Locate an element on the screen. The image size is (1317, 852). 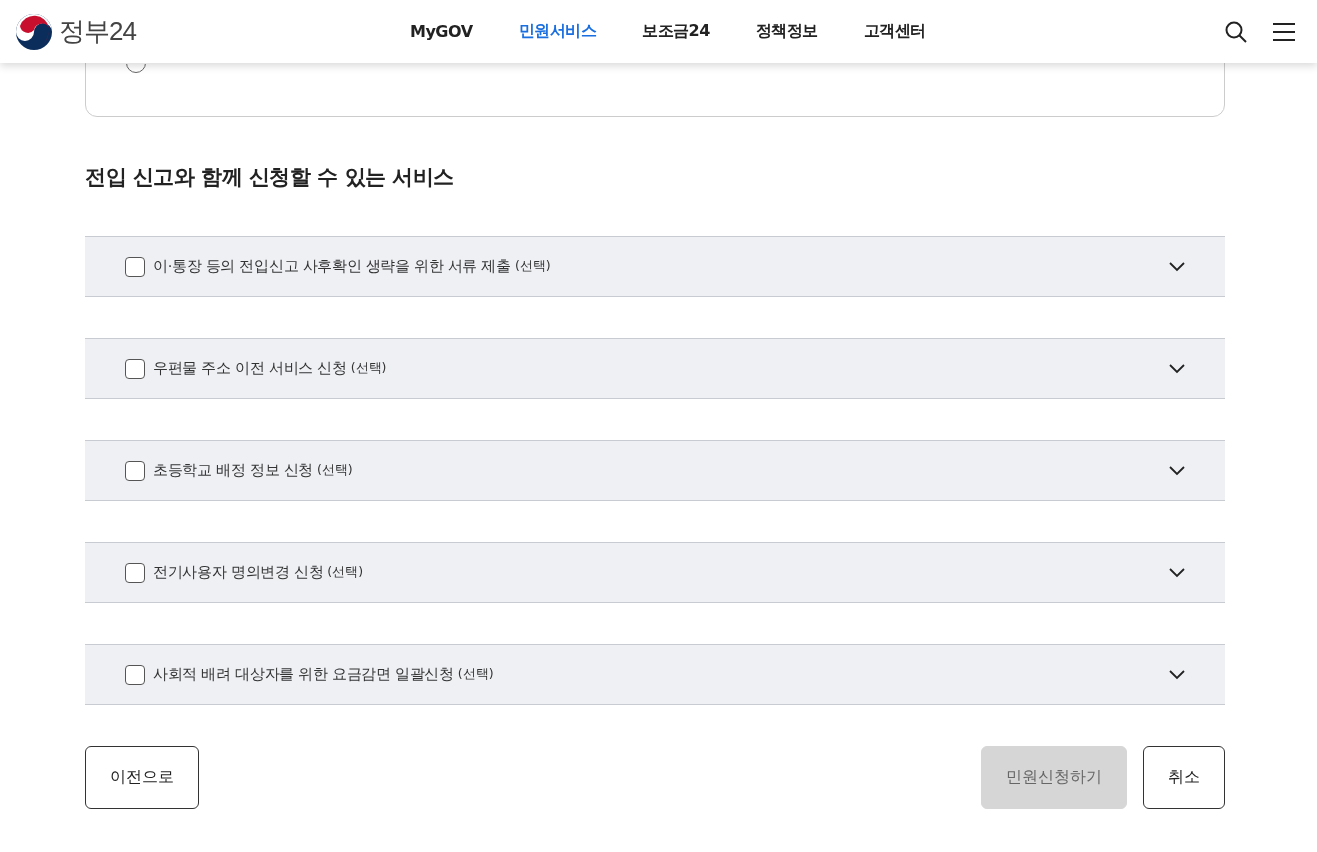
search-icon is located at coordinates (1236, 31).